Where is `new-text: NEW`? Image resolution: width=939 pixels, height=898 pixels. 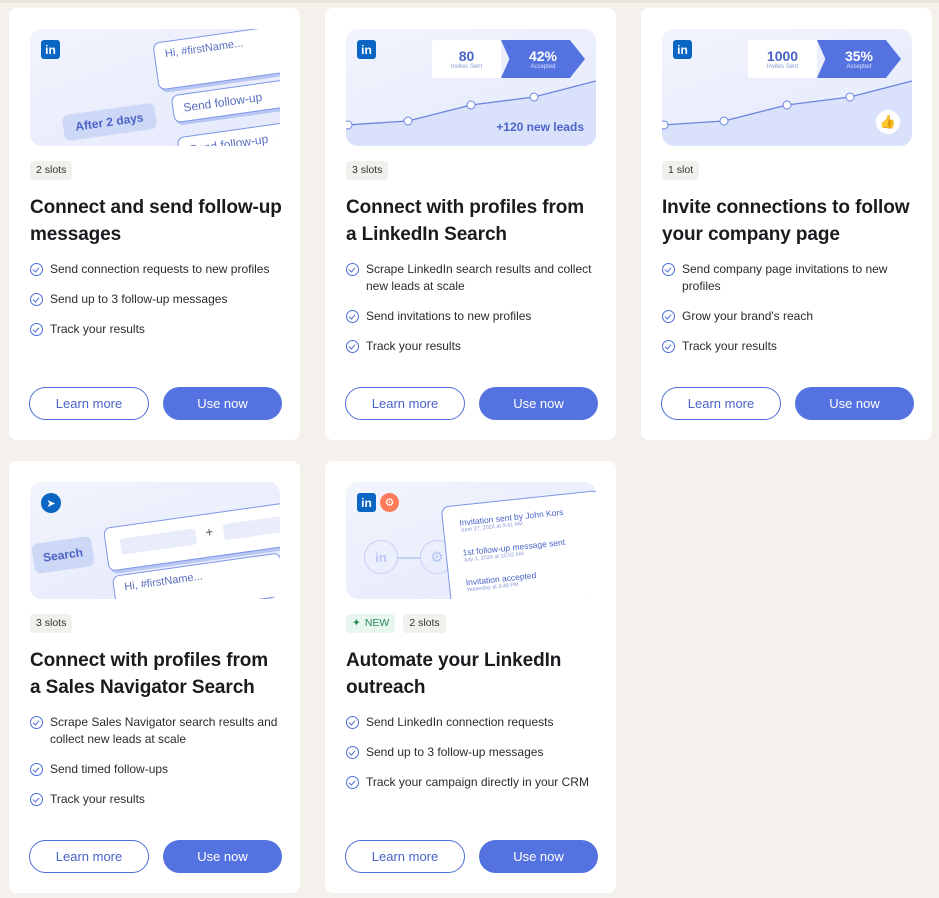
new-text: NEW is located at coordinates (377, 623).